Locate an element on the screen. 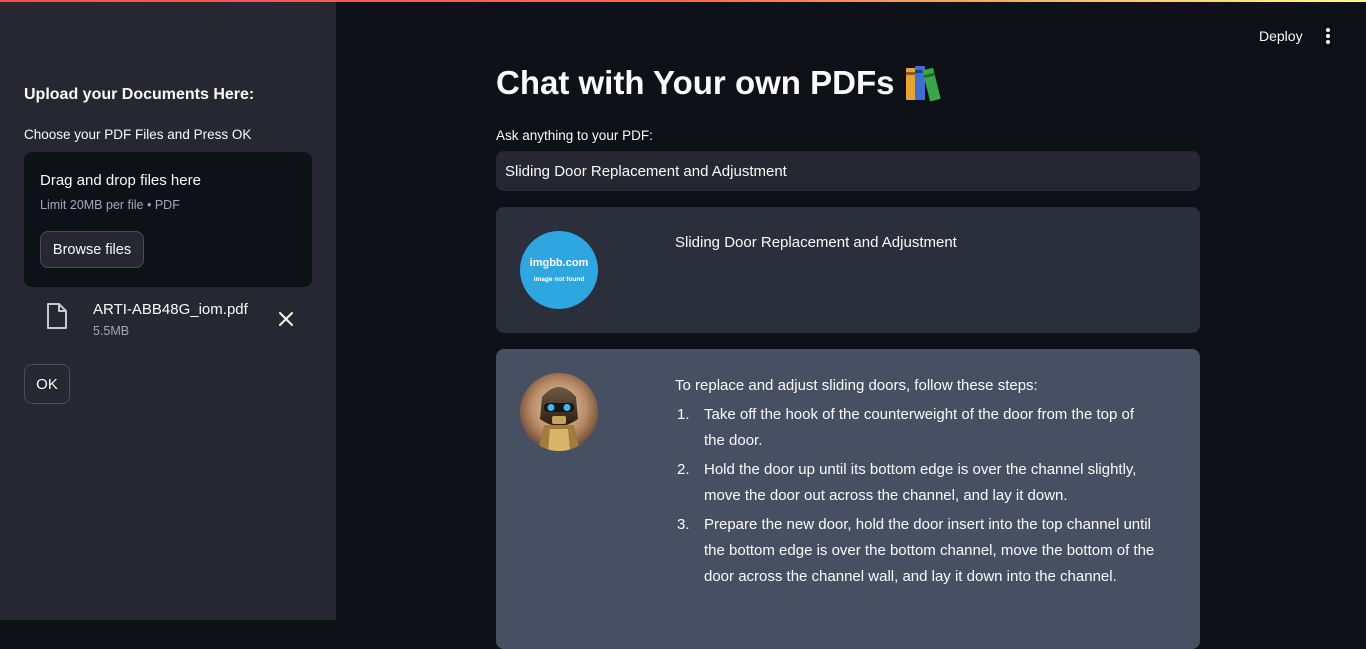 Image resolution: width=1366 pixels, height=649 pixels. close-icon is located at coordinates (286, 319).